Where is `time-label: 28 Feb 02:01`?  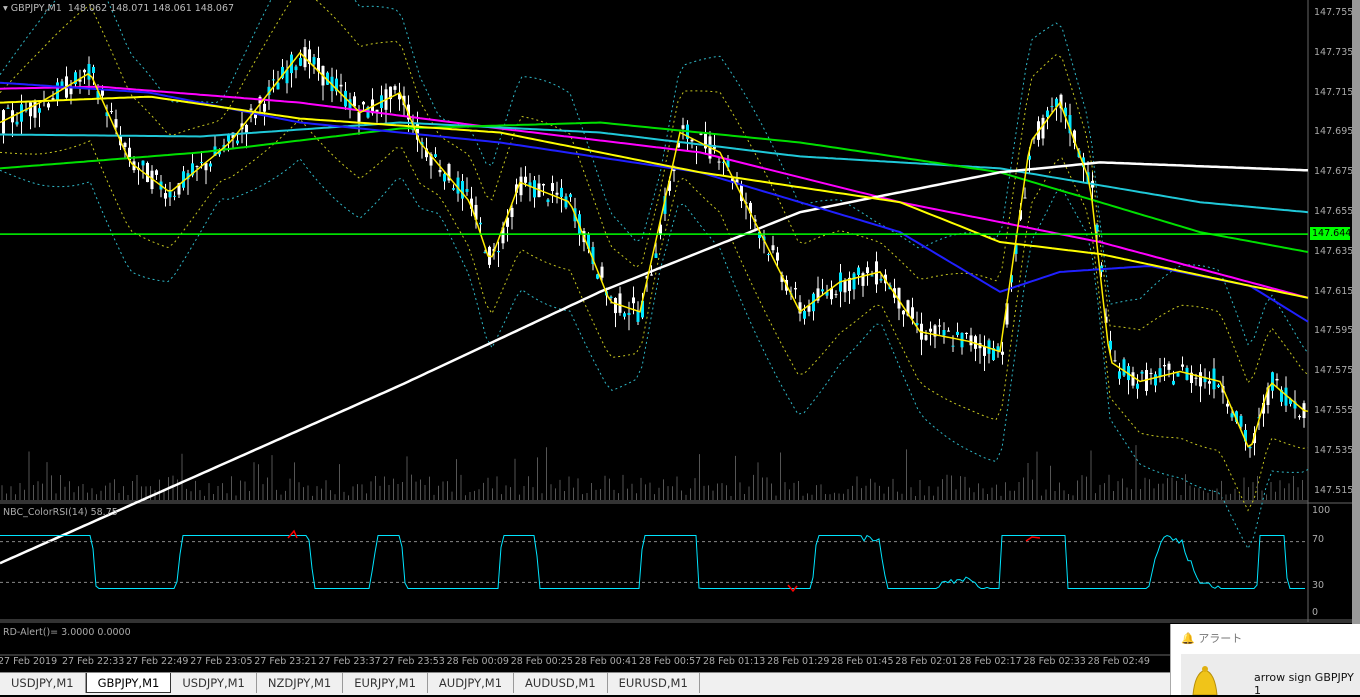
time-label: 28 Feb 02:01 is located at coordinates (926, 661).